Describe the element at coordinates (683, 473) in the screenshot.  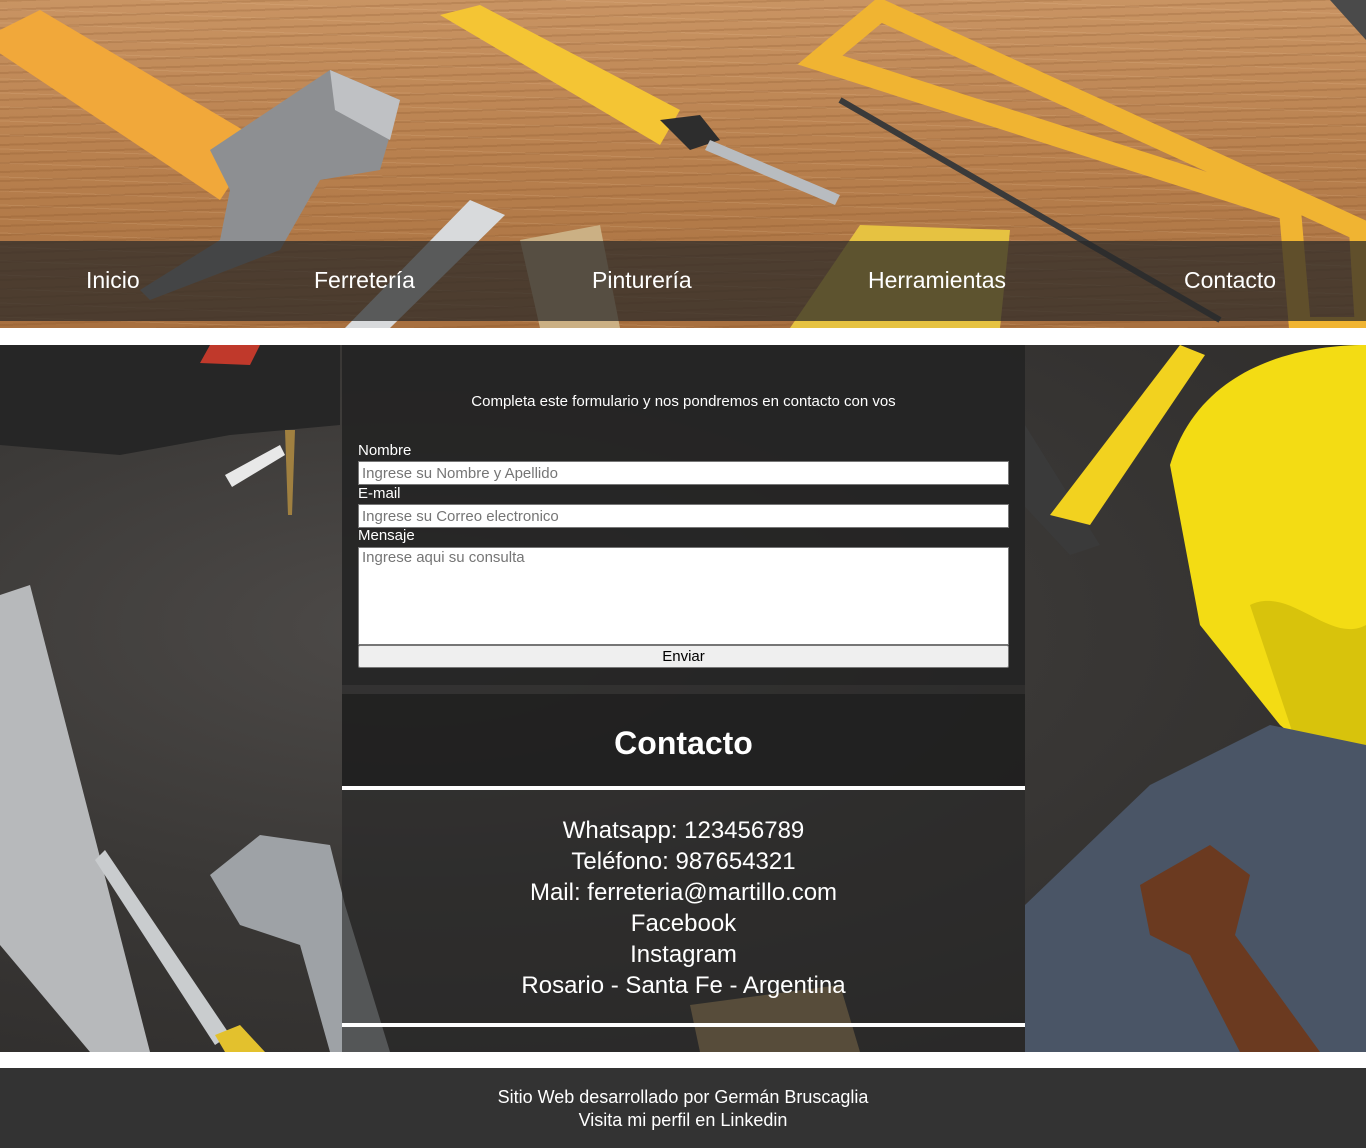
I see `name-input` at that location.